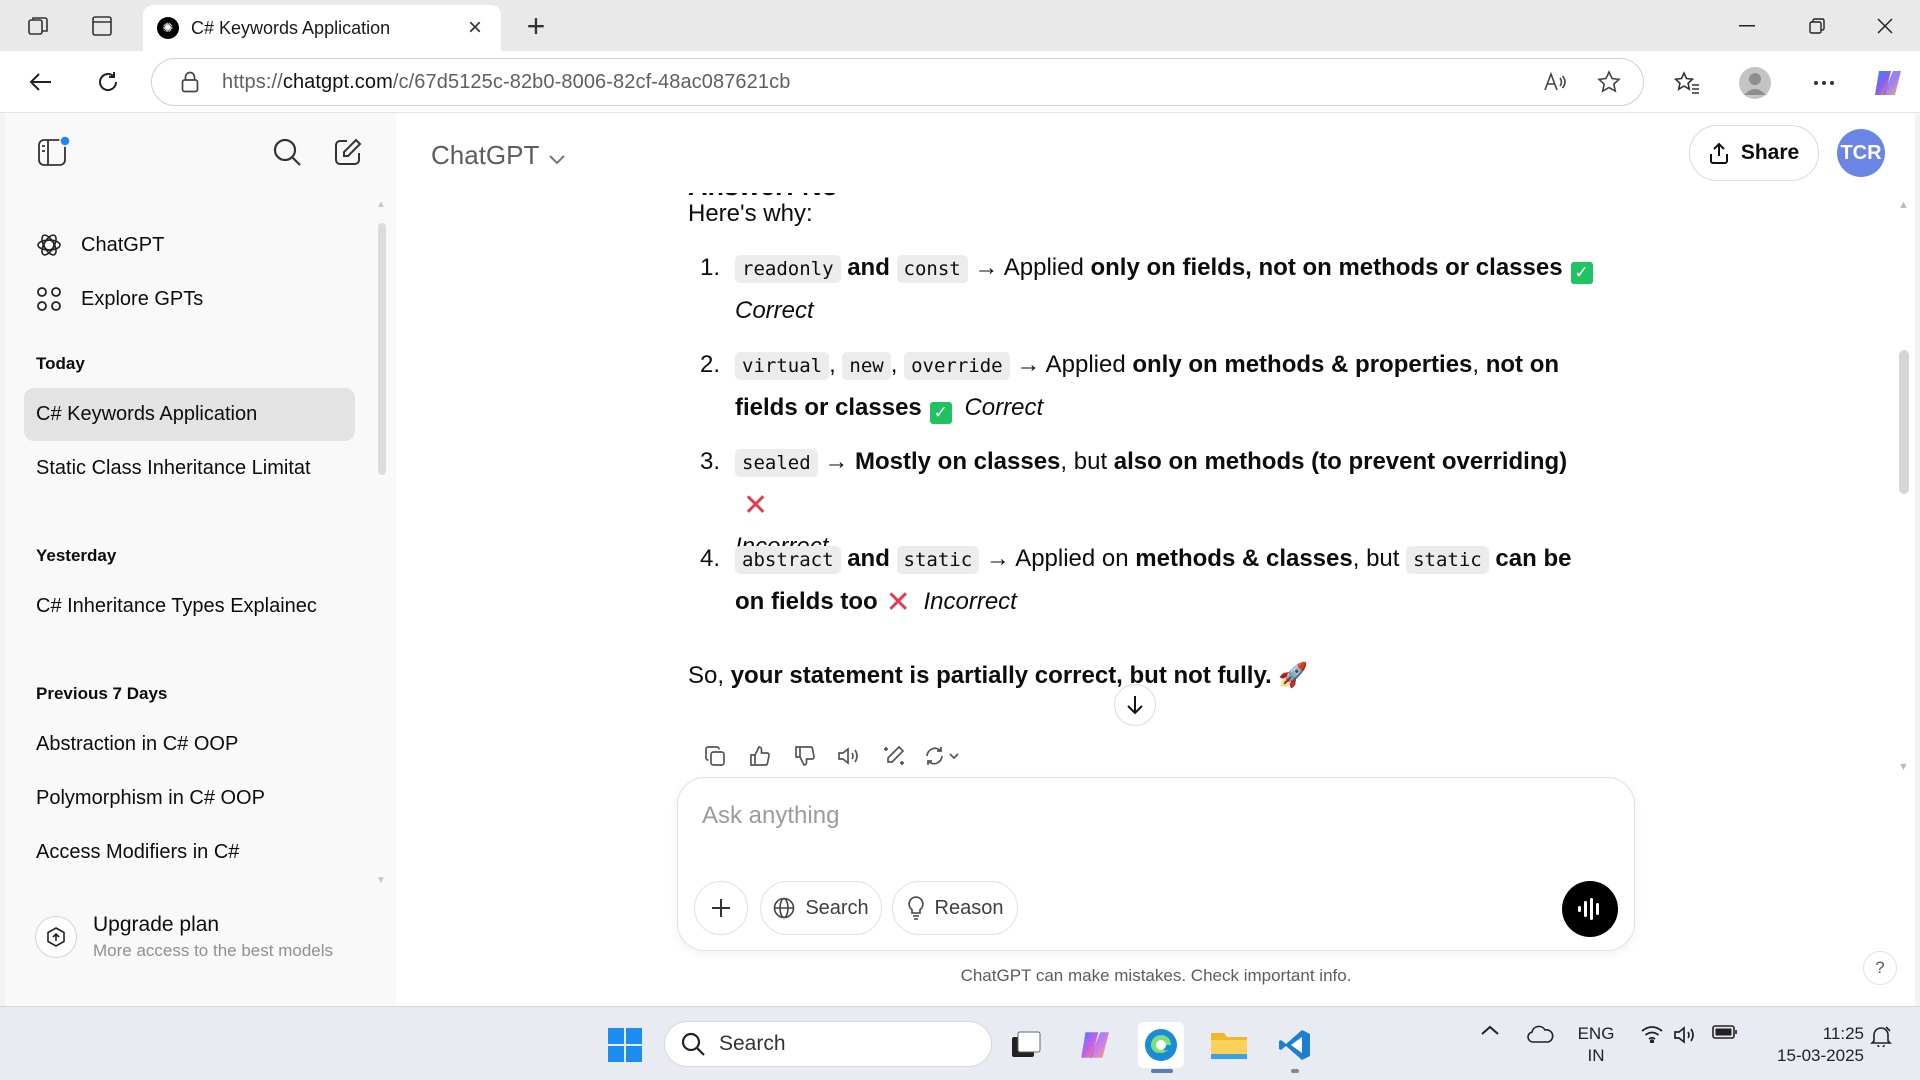  I want to click on help-button: ?, so click(1880, 968).